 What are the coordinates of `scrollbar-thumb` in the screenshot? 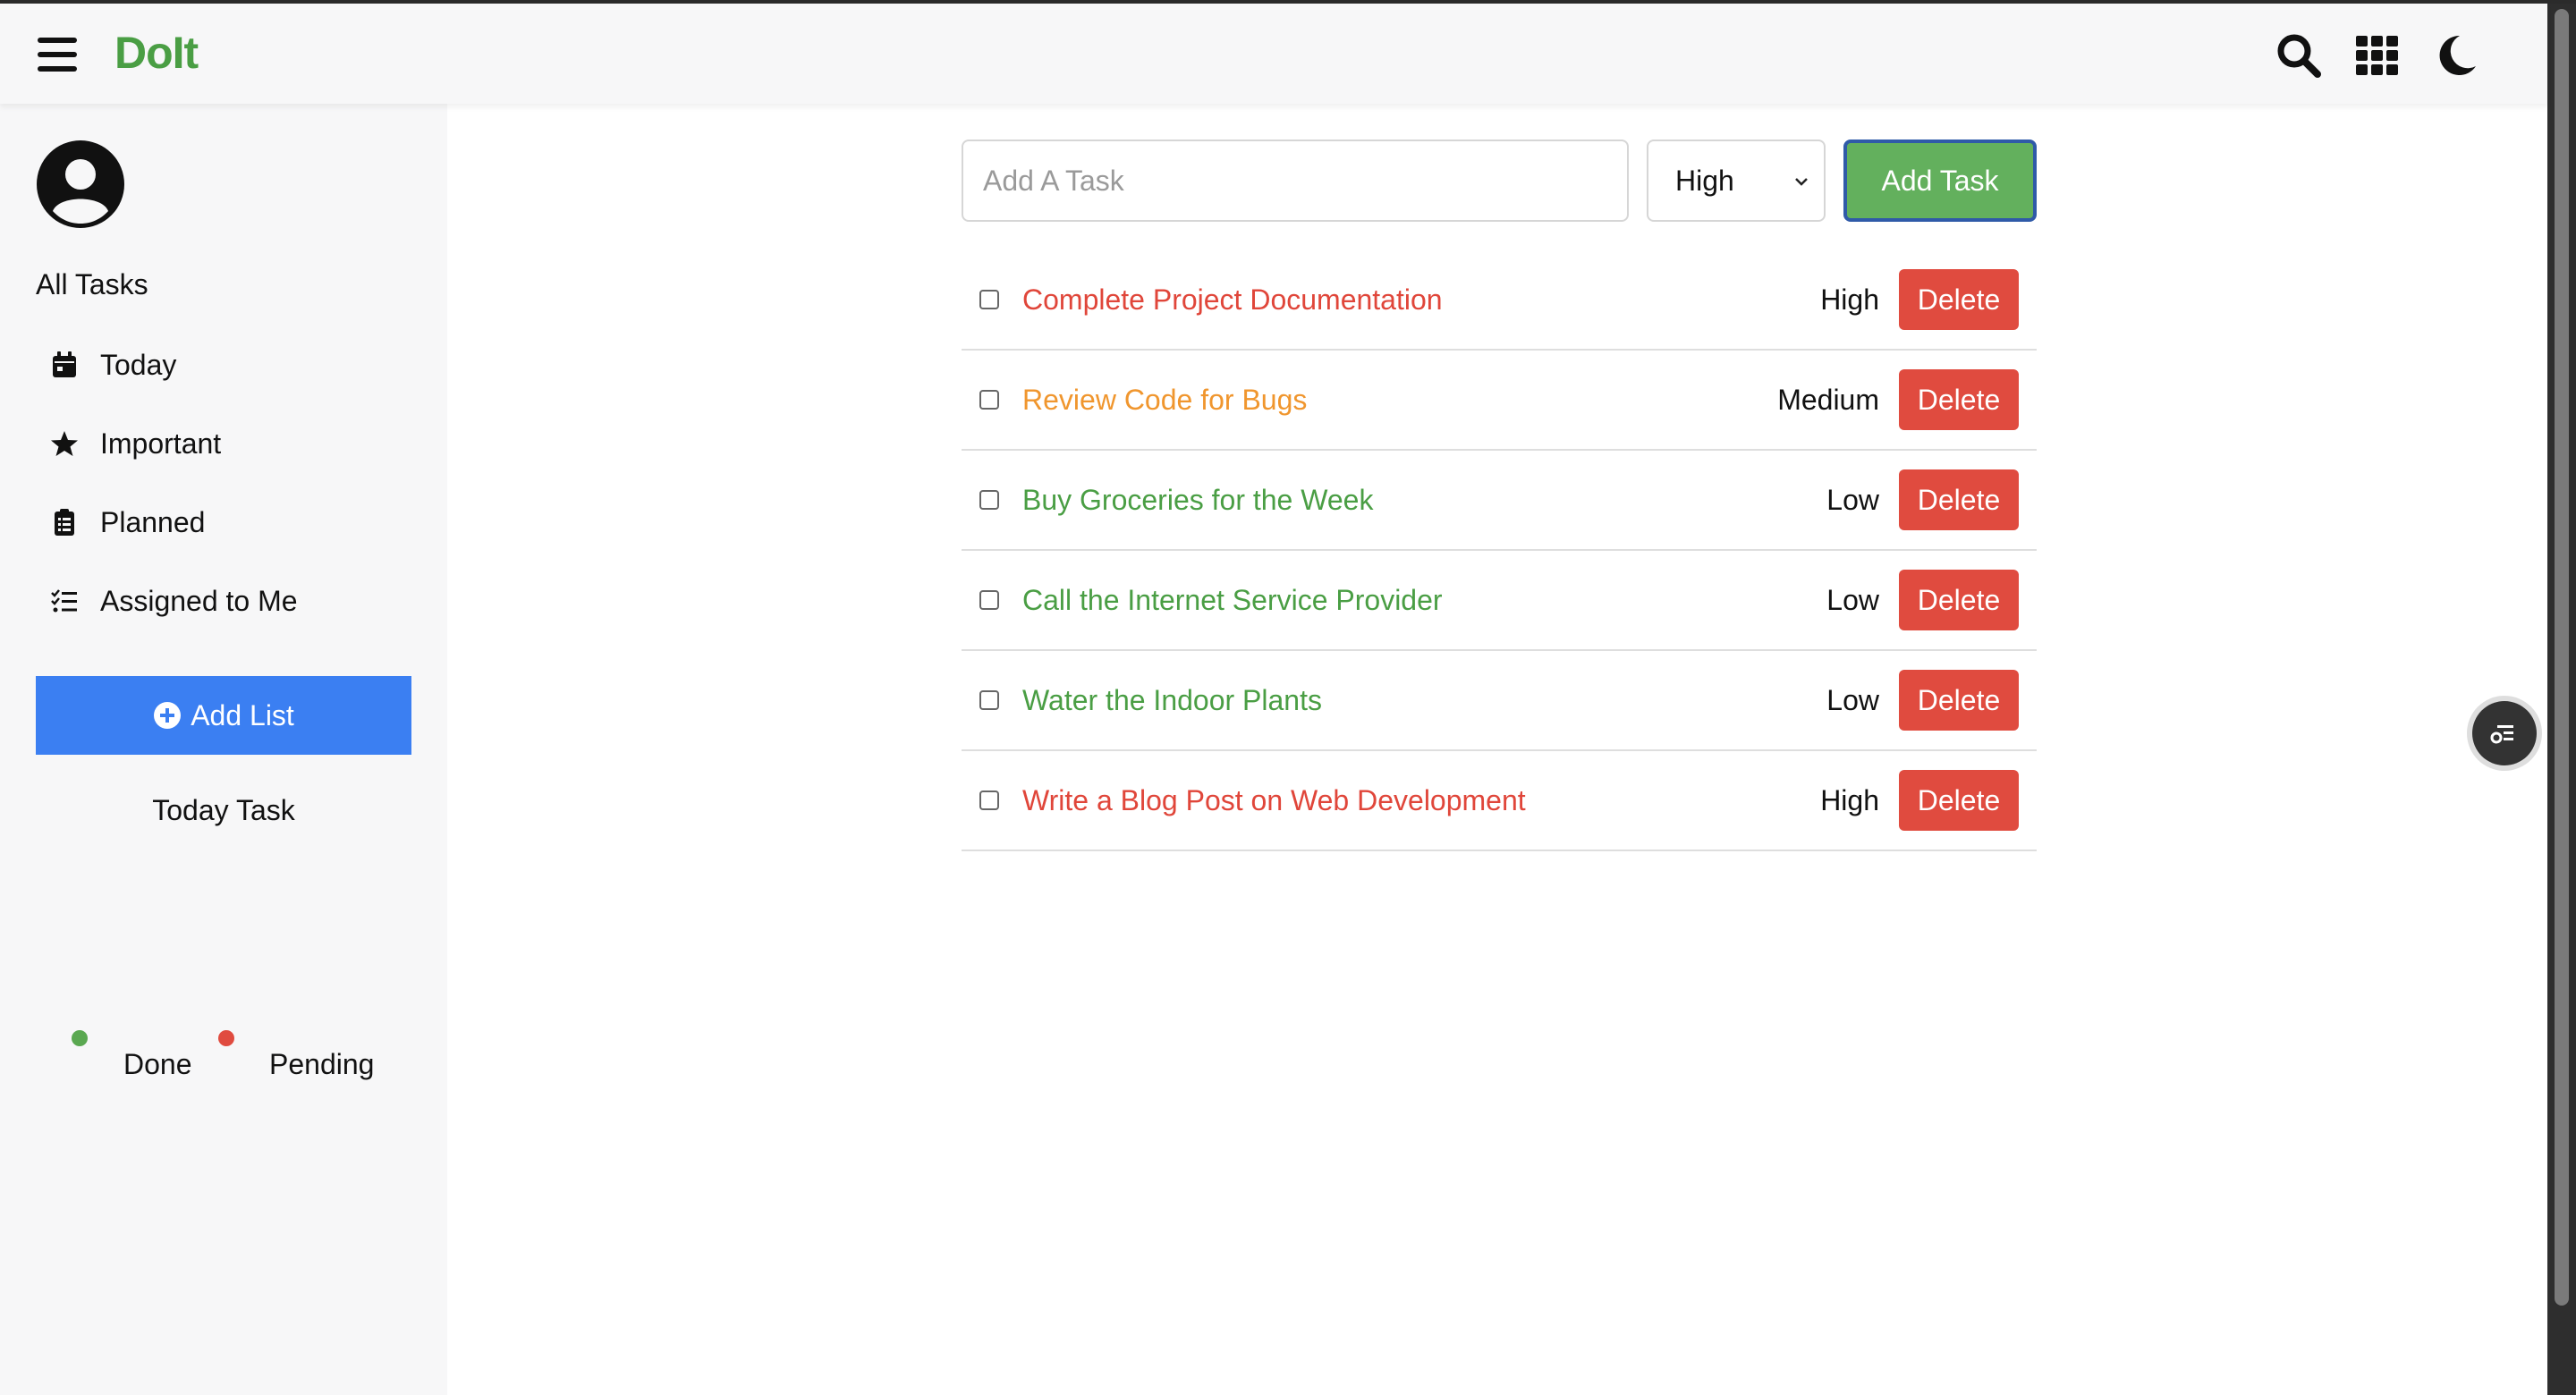 It's located at (2562, 657).